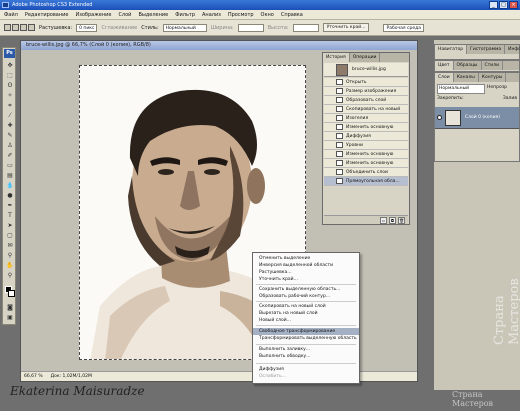 The width and height of the screenshot is (520, 411). Describe the element at coordinates (10, 66) in the screenshot. I see `move-tool-icon: ✥` at that location.